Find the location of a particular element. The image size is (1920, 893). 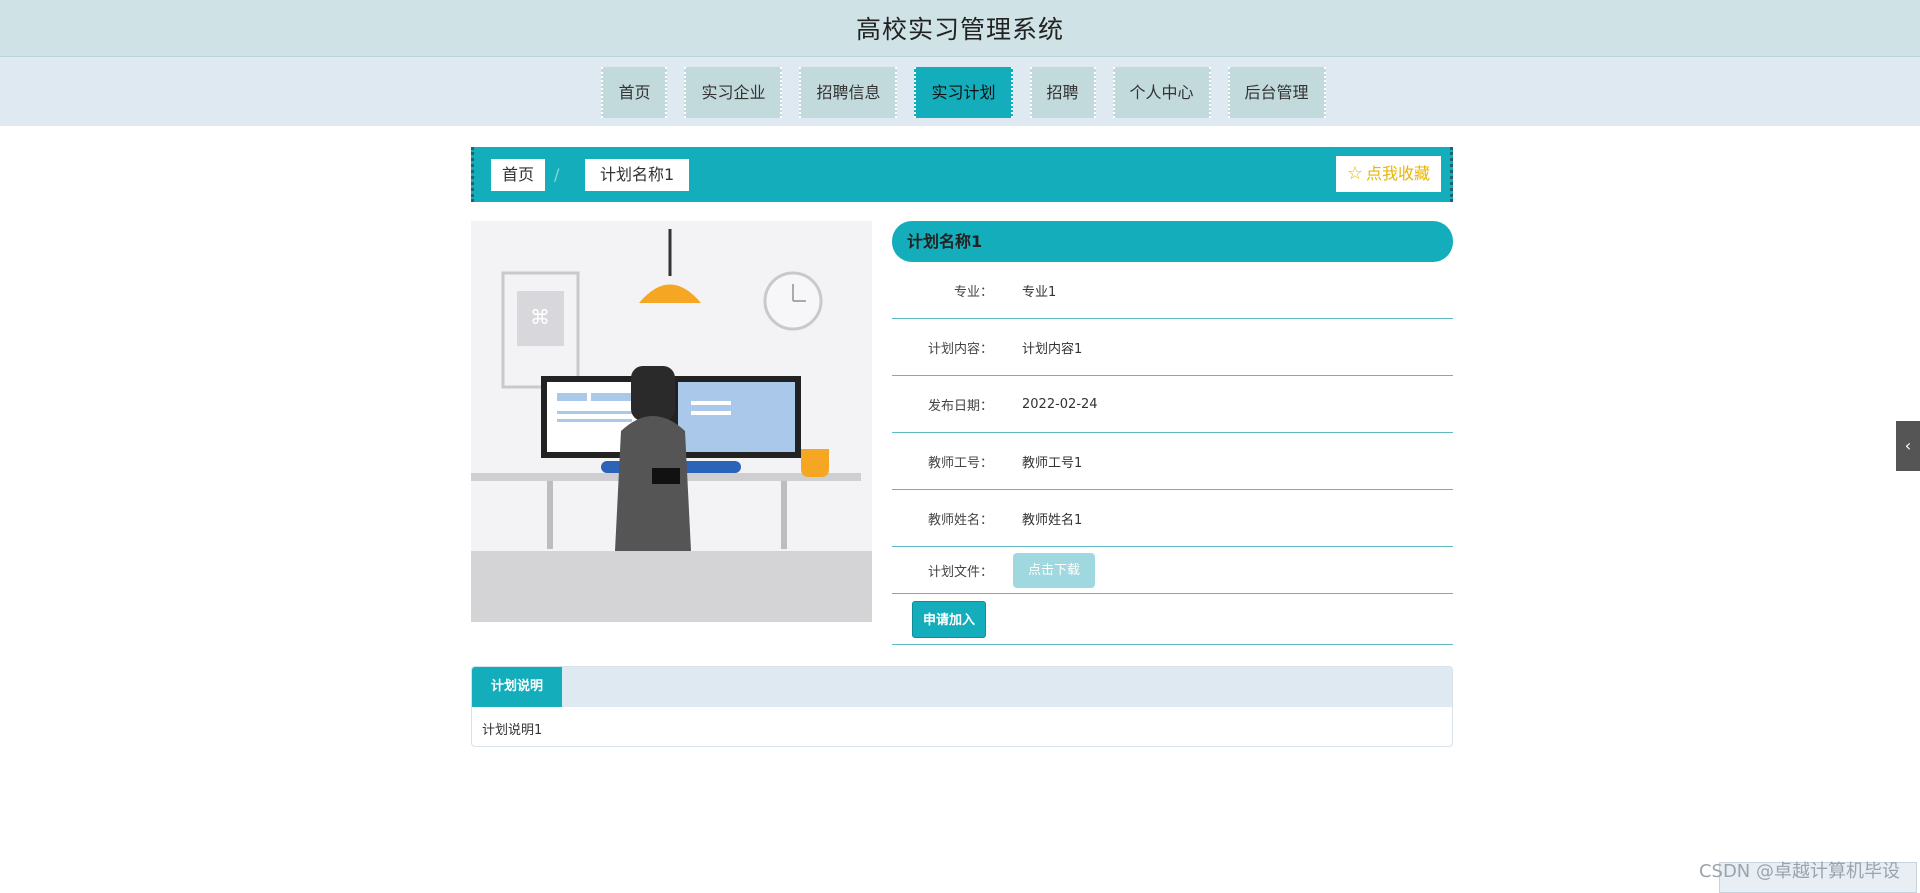

plan-title: 计划名称1 is located at coordinates (1172, 241).